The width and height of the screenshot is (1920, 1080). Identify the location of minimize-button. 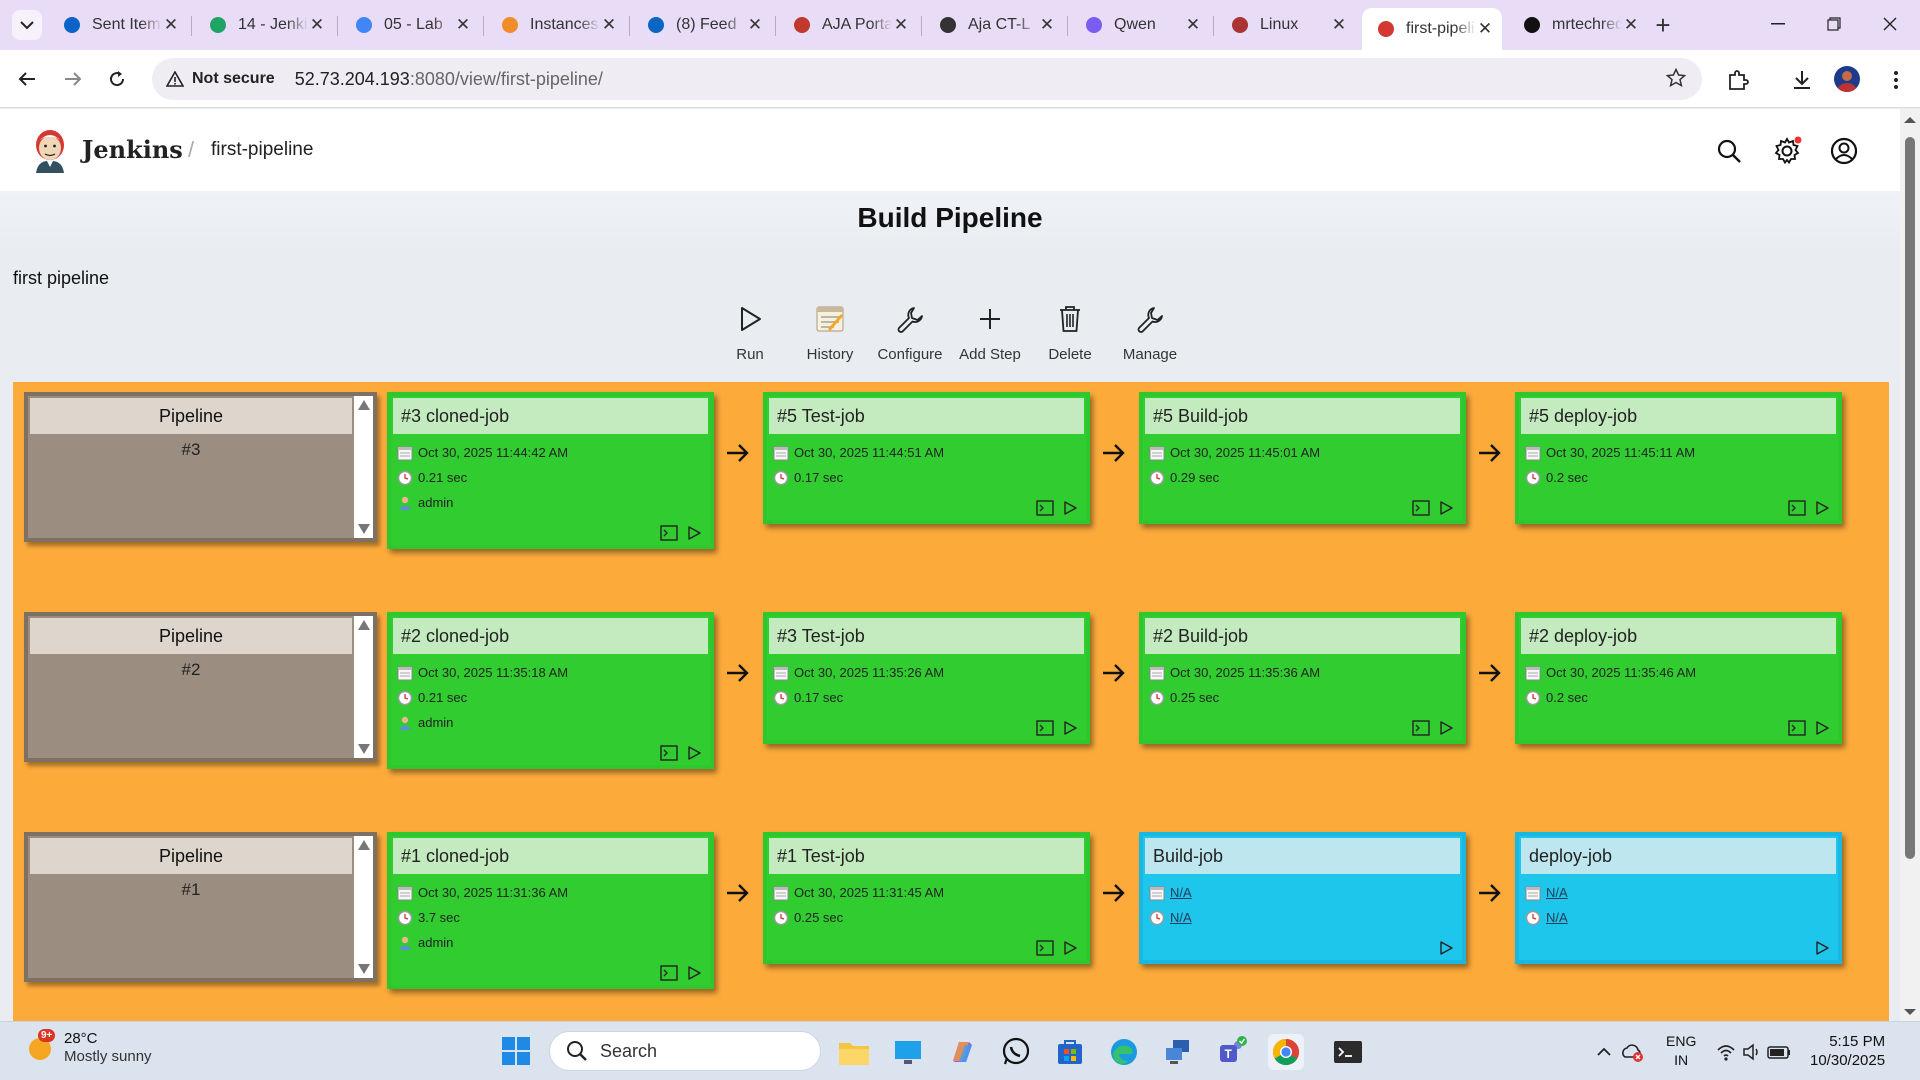
(1778, 24).